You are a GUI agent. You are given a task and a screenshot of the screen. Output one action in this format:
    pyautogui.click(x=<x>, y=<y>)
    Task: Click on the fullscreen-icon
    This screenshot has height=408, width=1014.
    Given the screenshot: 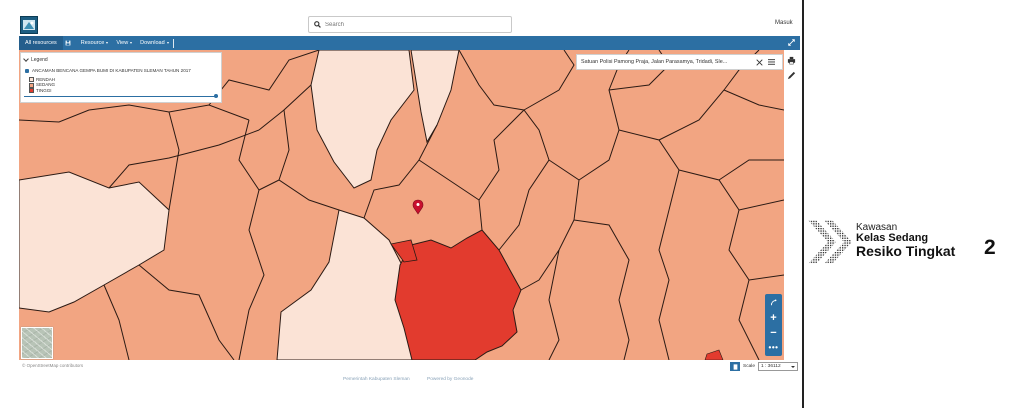 What is the action you would take?
    pyautogui.click(x=791, y=43)
    